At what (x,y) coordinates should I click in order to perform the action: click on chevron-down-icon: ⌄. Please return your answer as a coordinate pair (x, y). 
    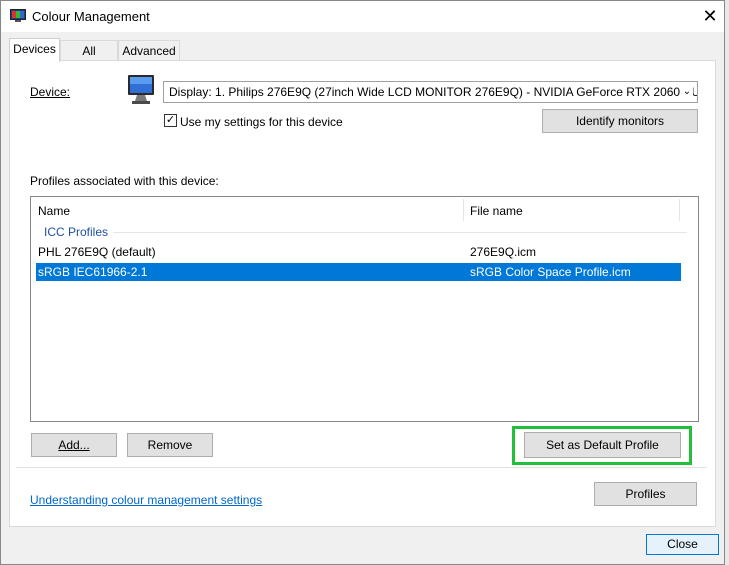
    Looking at the image, I should click on (687, 92).